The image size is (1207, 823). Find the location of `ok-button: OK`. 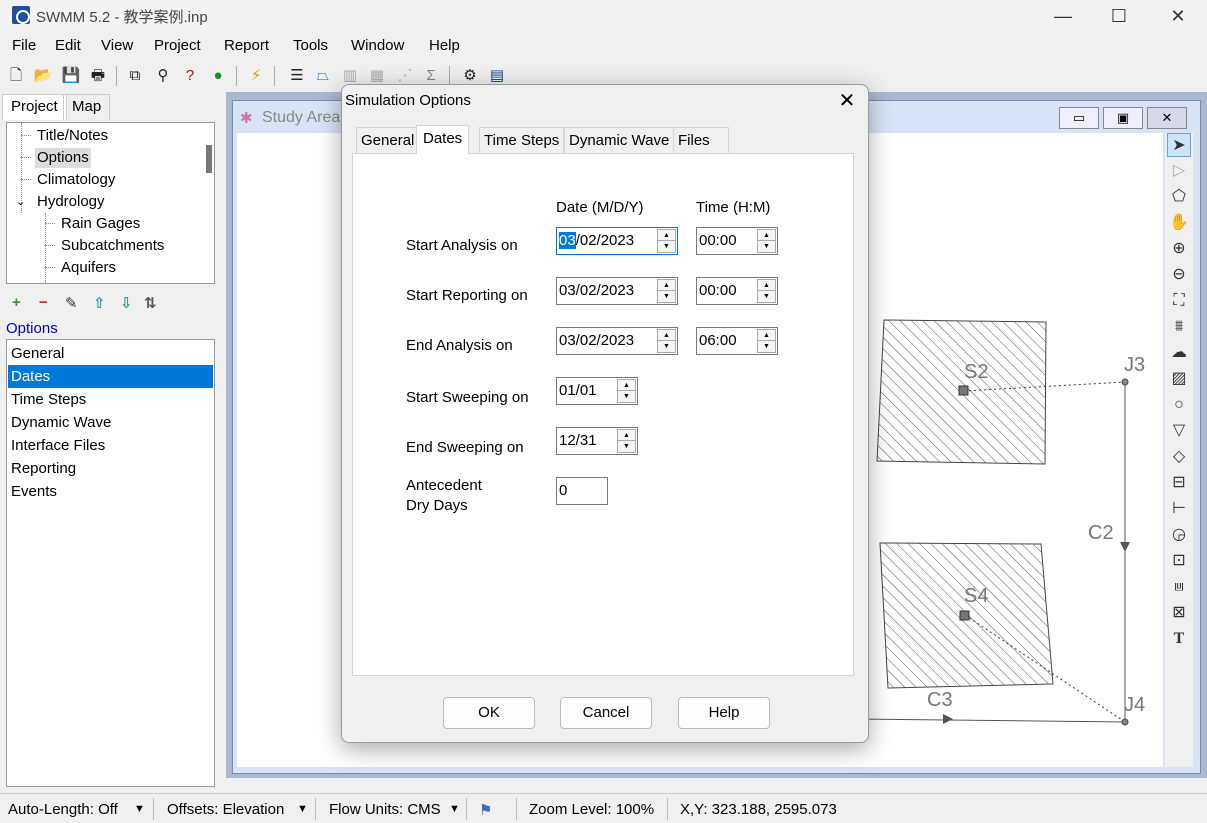

ok-button: OK is located at coordinates (489, 713).